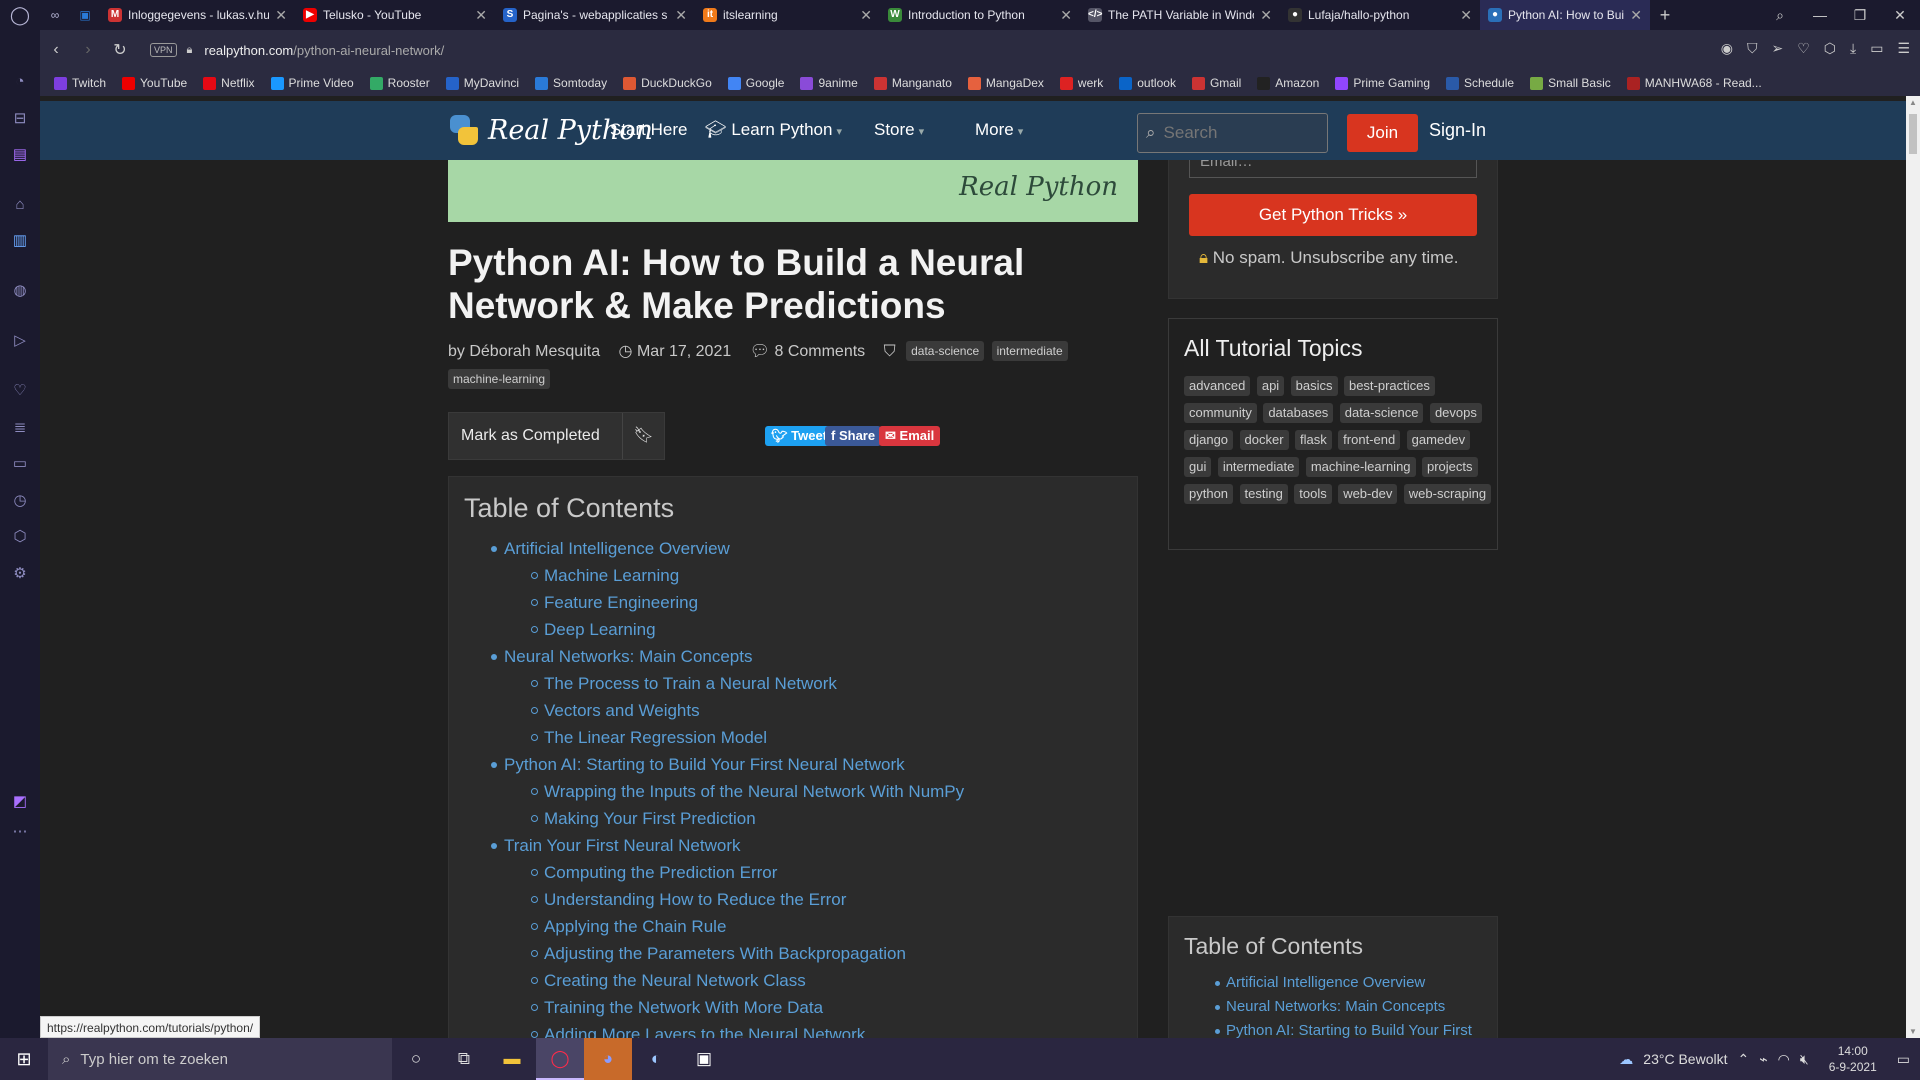  Describe the element at coordinates (1220, 413) in the screenshot. I see `topic-tag: community` at that location.